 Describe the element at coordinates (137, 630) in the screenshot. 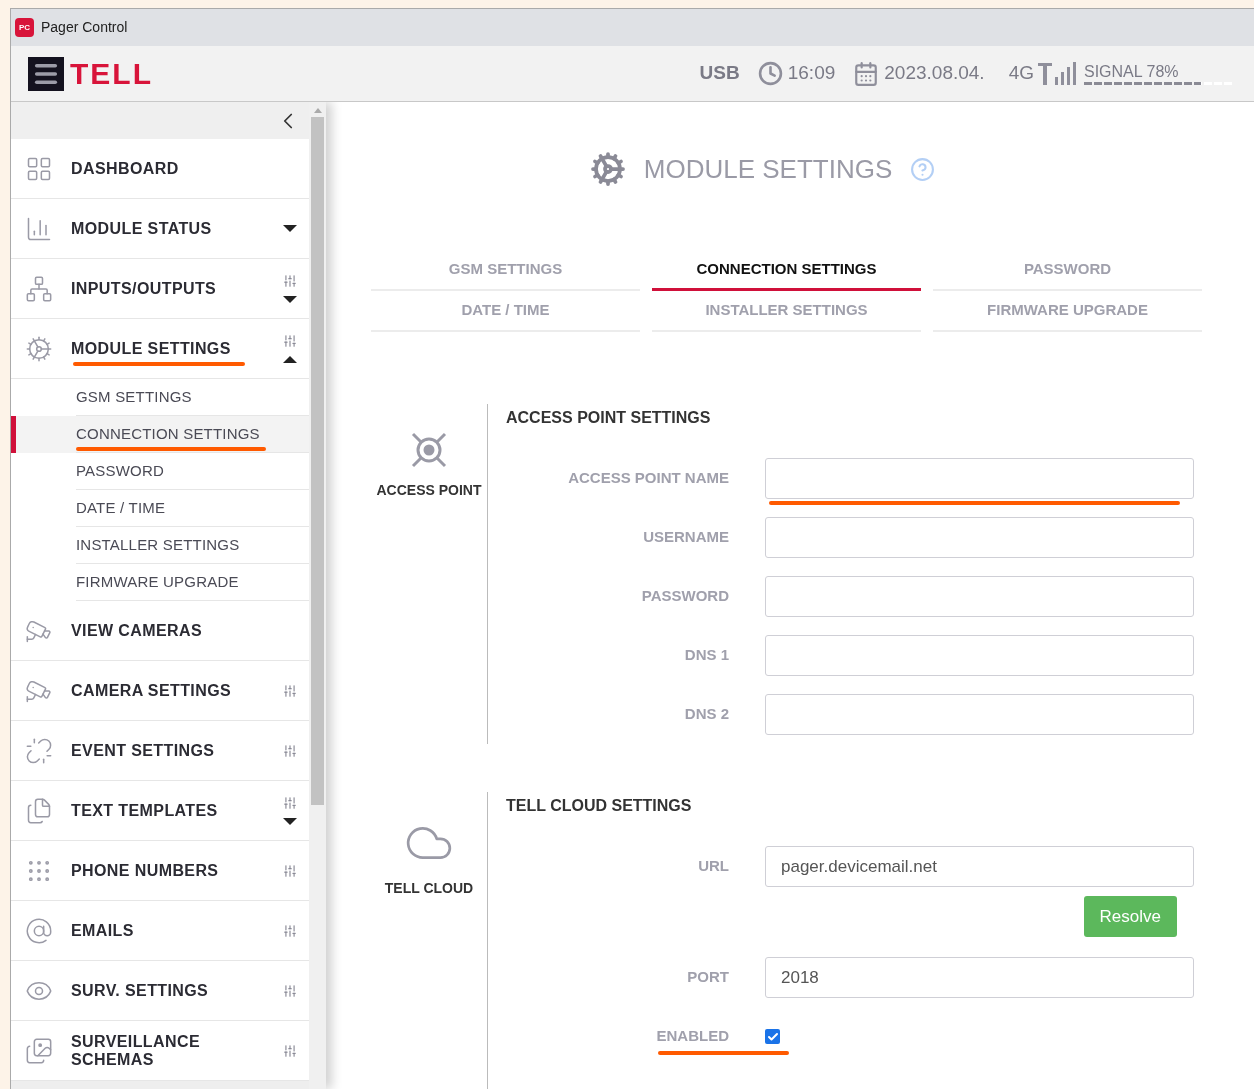

I see `sidebar-label: VIEW CAMERAS` at that location.